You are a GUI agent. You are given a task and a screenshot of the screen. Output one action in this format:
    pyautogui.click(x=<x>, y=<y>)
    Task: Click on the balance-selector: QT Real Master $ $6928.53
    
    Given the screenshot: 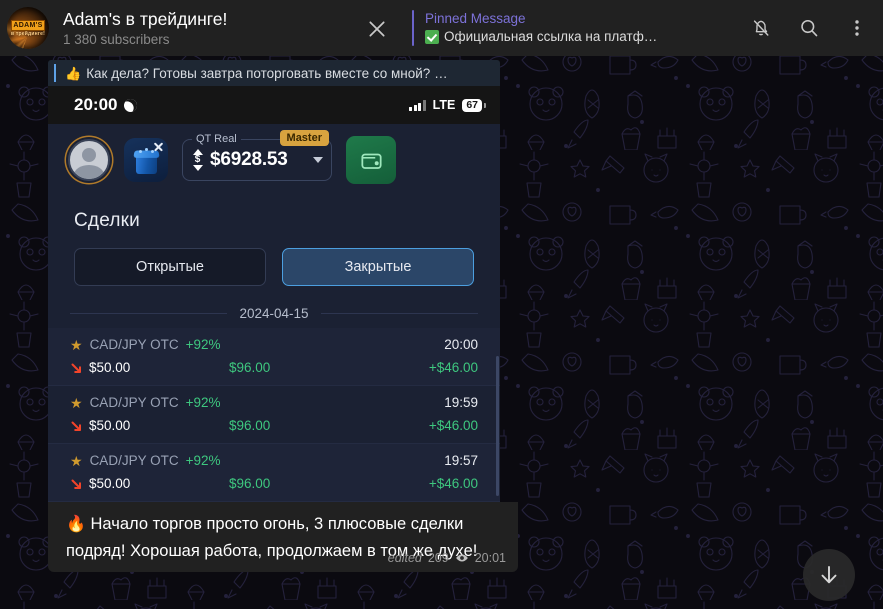 What is the action you would take?
    pyautogui.click(x=257, y=155)
    